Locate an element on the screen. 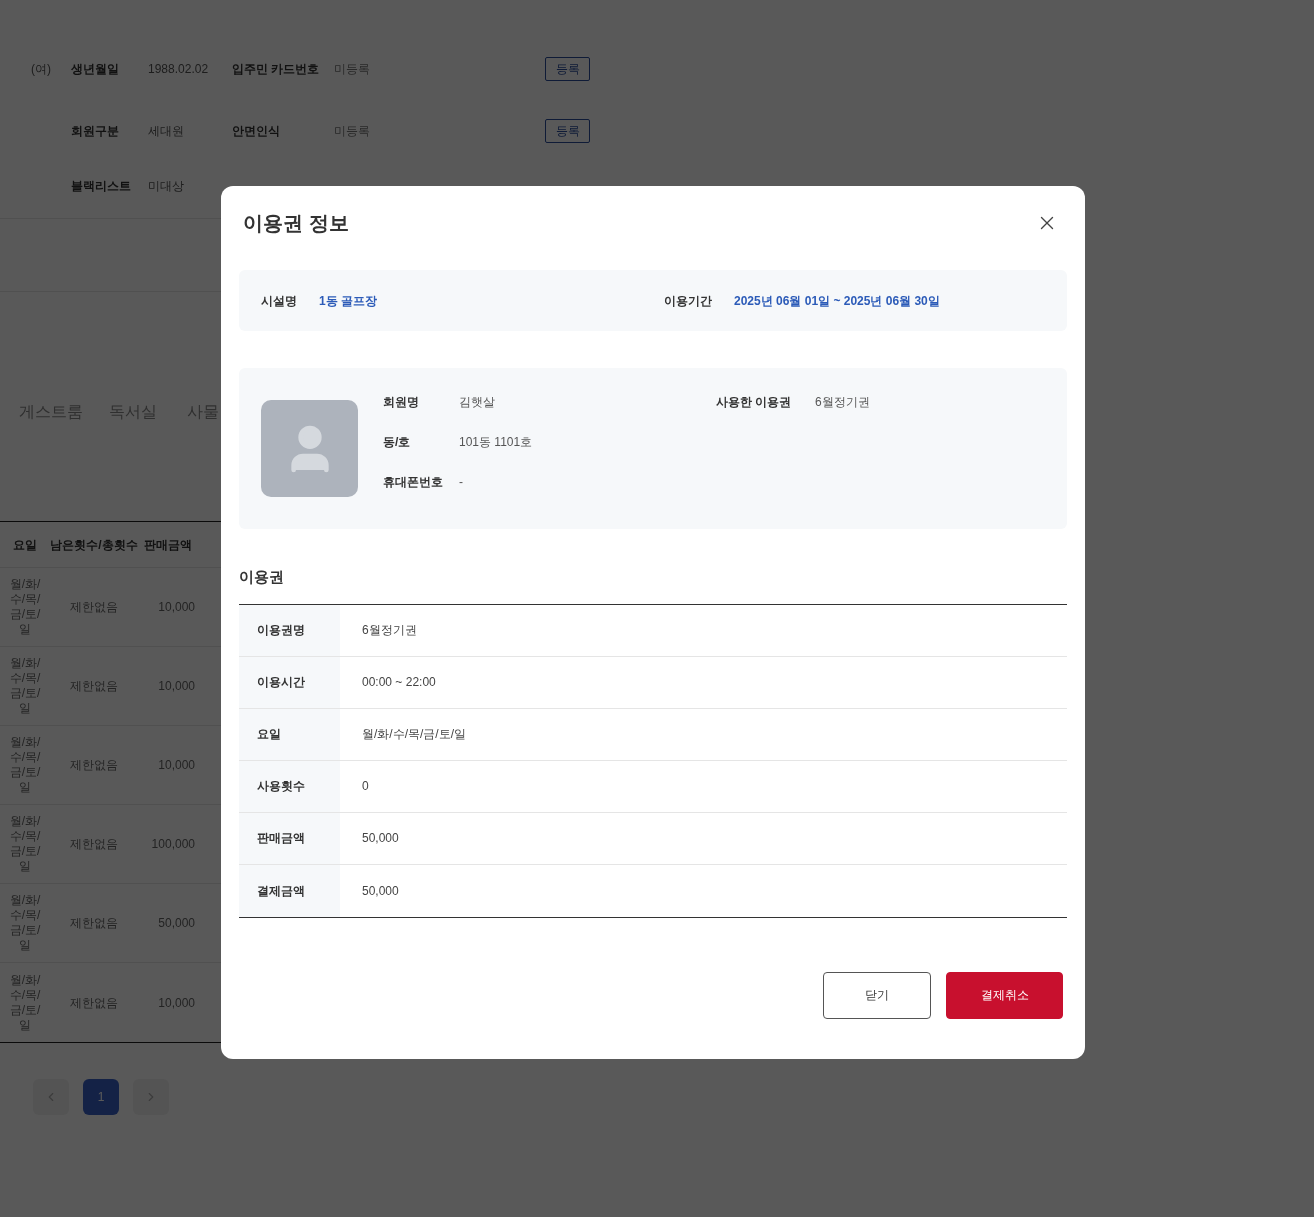 Image resolution: width=1314 pixels, height=1217 pixels. field-label: 회원명 is located at coordinates (401, 402).